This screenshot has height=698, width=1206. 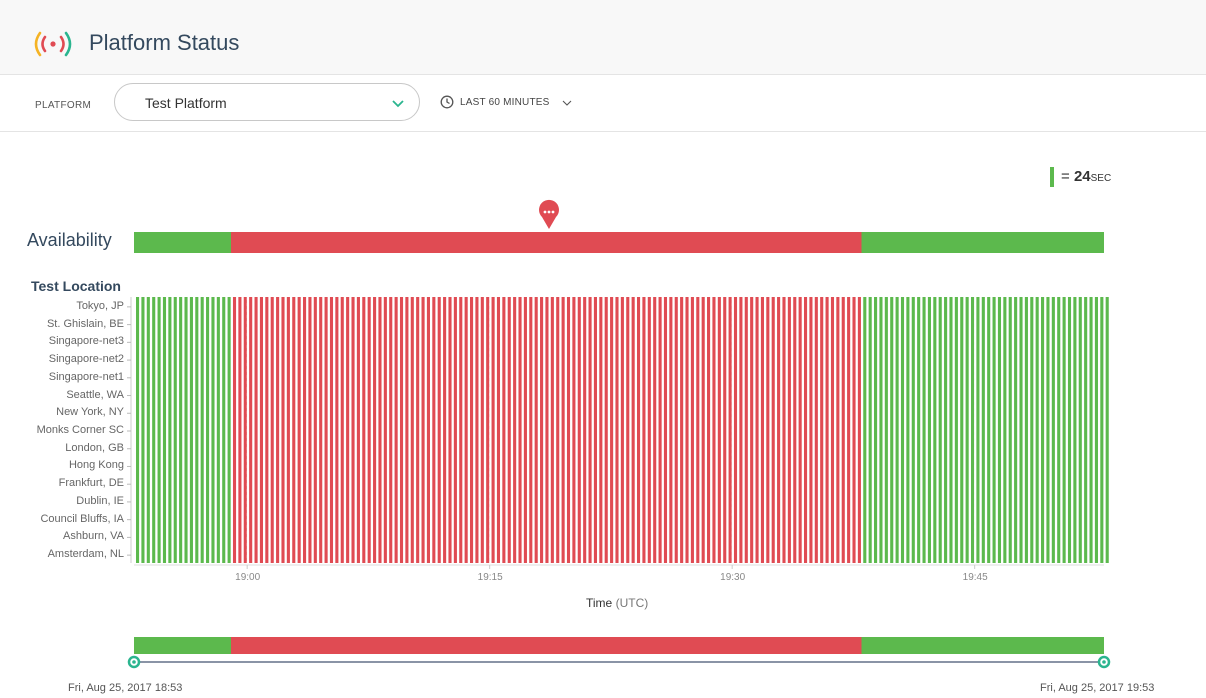 What do you see at coordinates (86, 376) in the screenshot?
I see `location-label: Singapore-net1` at bounding box center [86, 376].